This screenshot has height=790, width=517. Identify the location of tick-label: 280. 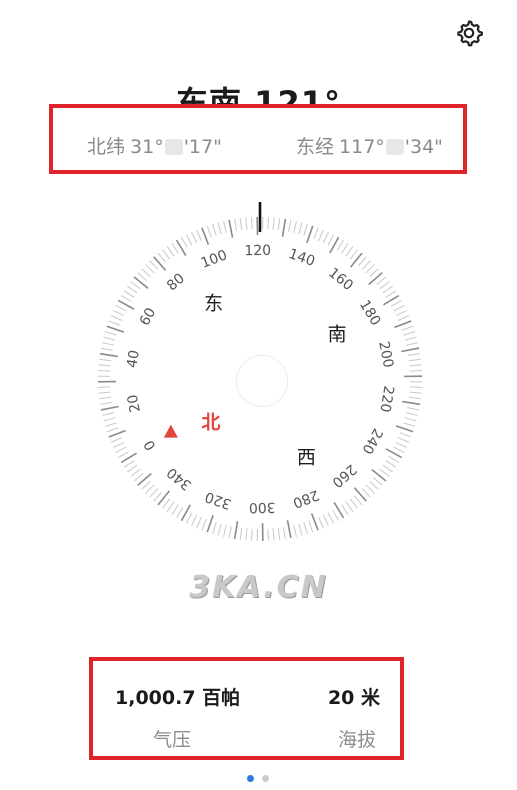
(306, 498).